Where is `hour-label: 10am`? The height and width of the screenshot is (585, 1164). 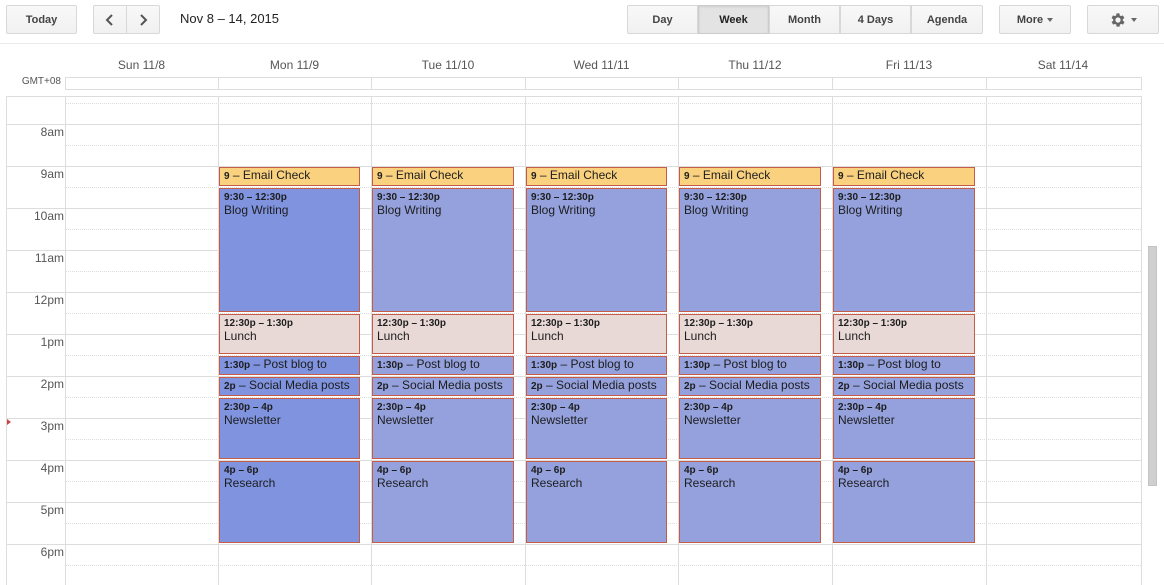 hour-label: 10am is located at coordinates (48, 216).